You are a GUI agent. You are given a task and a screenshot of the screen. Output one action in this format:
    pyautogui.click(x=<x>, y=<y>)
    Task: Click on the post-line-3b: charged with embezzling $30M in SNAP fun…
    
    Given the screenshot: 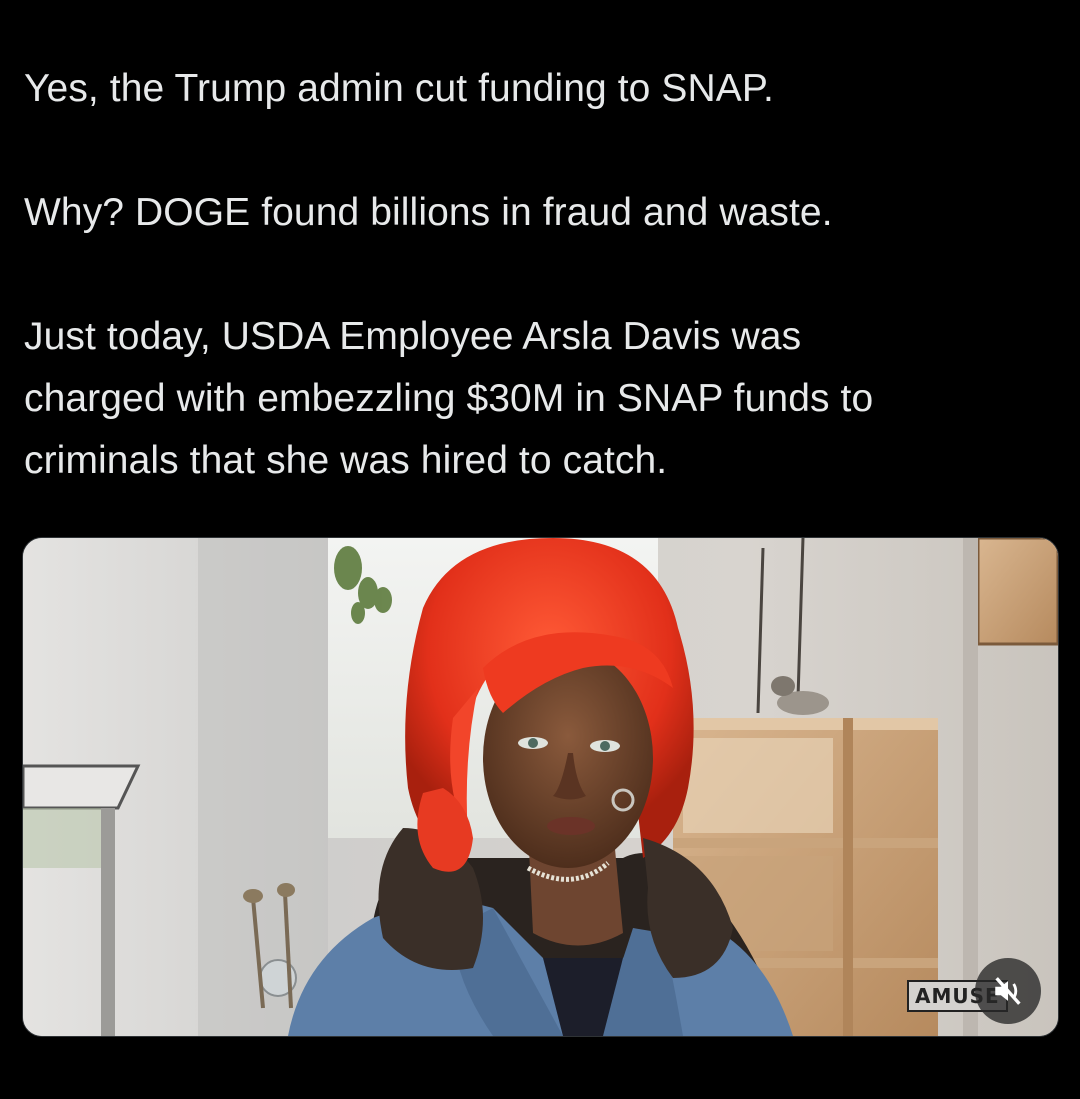 What is the action you would take?
    pyautogui.click(x=449, y=398)
    